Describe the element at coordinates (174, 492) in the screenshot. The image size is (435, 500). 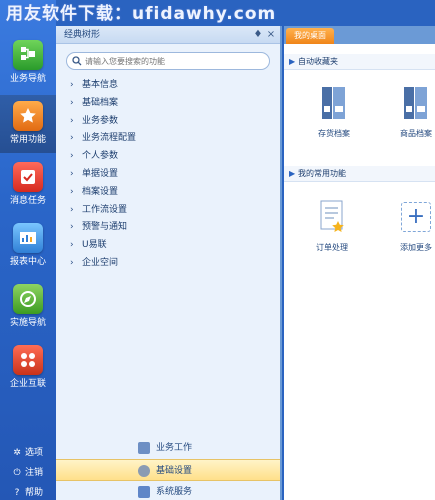
I see `module-label: 系统服务` at that location.